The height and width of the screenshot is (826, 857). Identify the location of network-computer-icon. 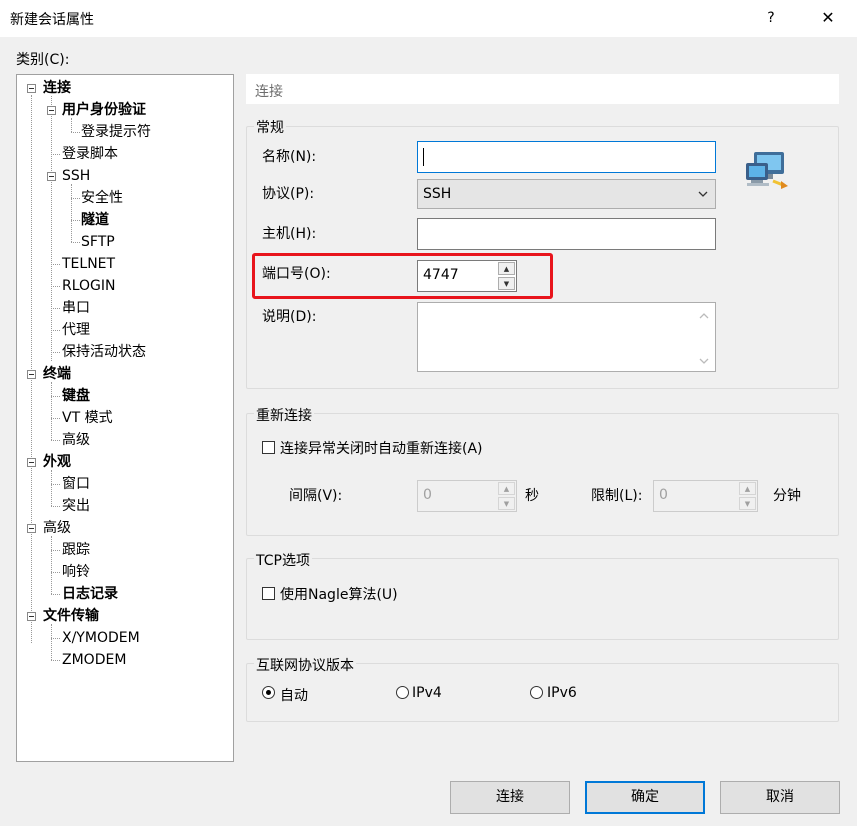
(767, 170).